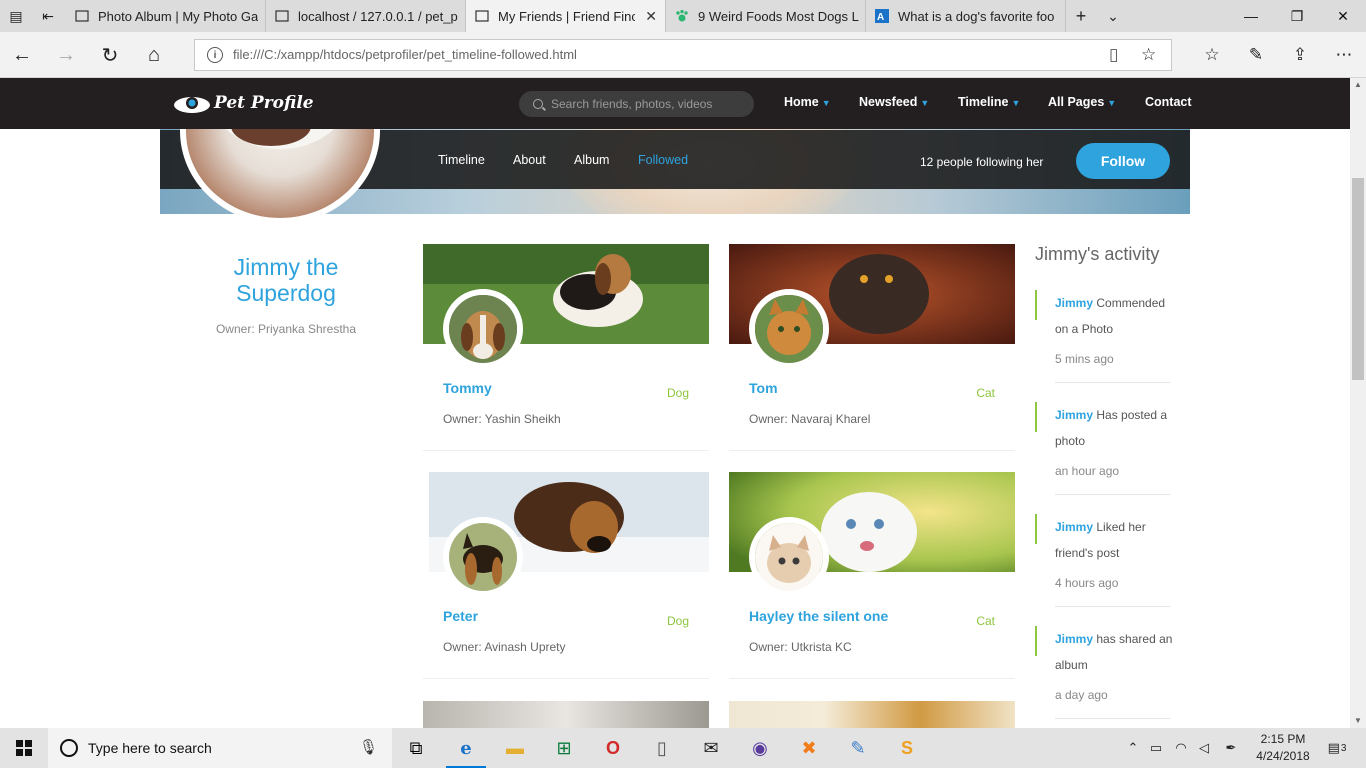  Describe the element at coordinates (1133, 748) in the screenshot. I see `show-hidden-icons-icon: ⌃` at that location.